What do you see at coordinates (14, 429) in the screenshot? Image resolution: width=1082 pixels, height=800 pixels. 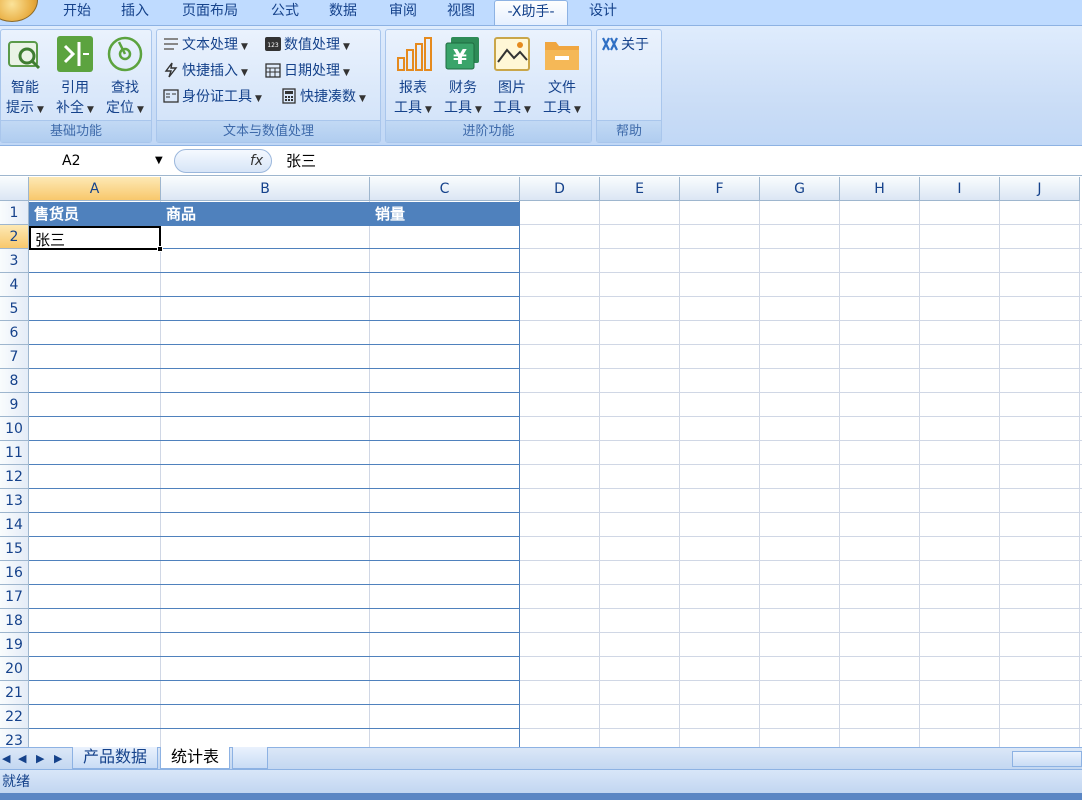 I see `row-header-10: 10` at bounding box center [14, 429].